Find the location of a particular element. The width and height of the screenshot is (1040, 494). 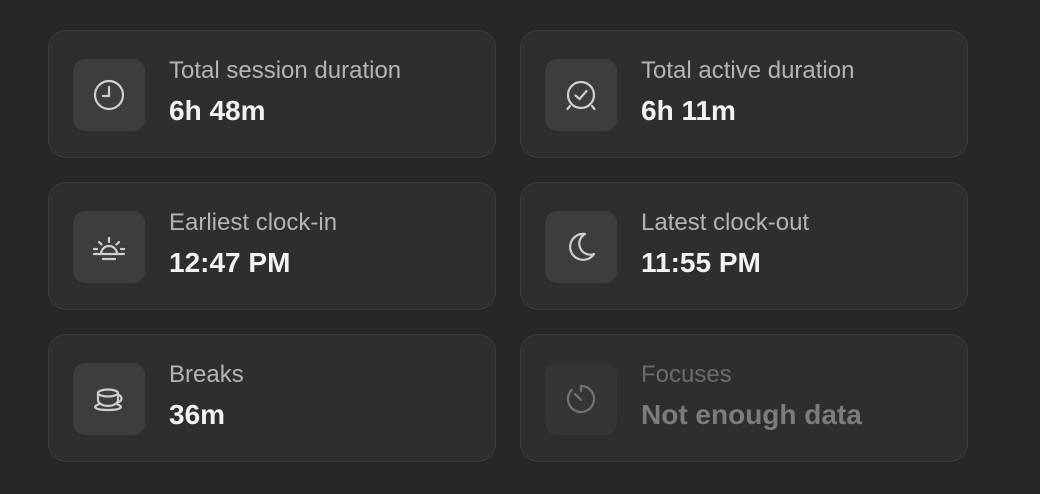

stat-value: 12:47 PM is located at coordinates (230, 262).